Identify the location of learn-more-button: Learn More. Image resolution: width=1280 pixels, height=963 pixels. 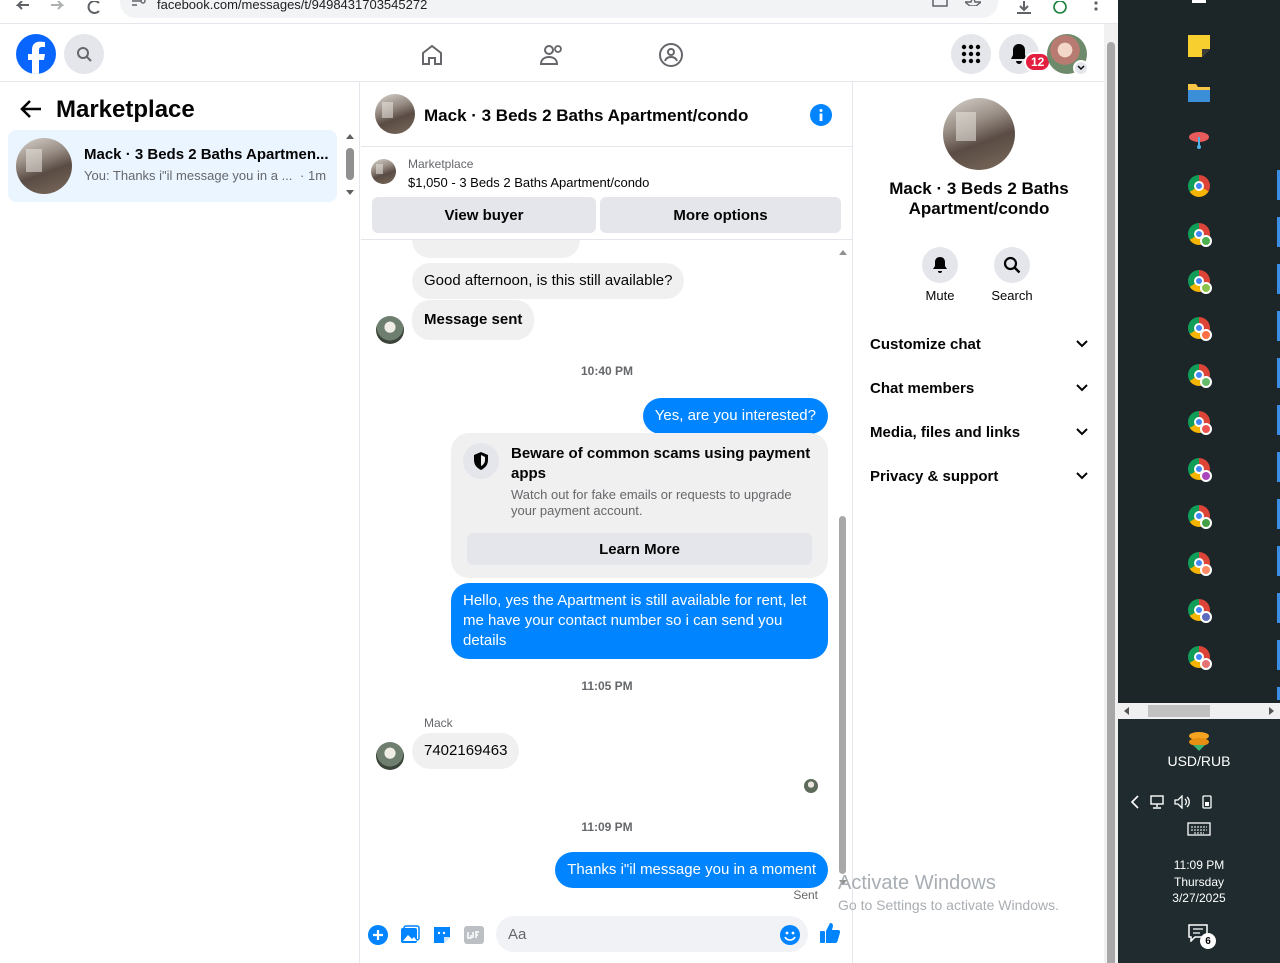
(639, 549).